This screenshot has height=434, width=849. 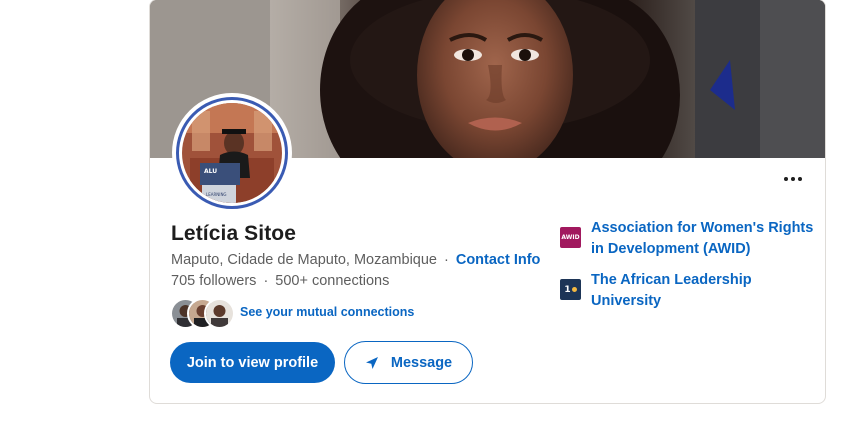 What do you see at coordinates (371, 362) in the screenshot?
I see `send-icon` at bounding box center [371, 362].